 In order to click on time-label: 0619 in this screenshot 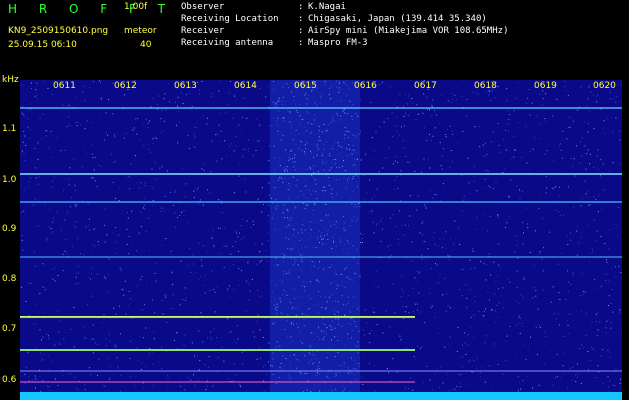, I will do `click(545, 86)`.